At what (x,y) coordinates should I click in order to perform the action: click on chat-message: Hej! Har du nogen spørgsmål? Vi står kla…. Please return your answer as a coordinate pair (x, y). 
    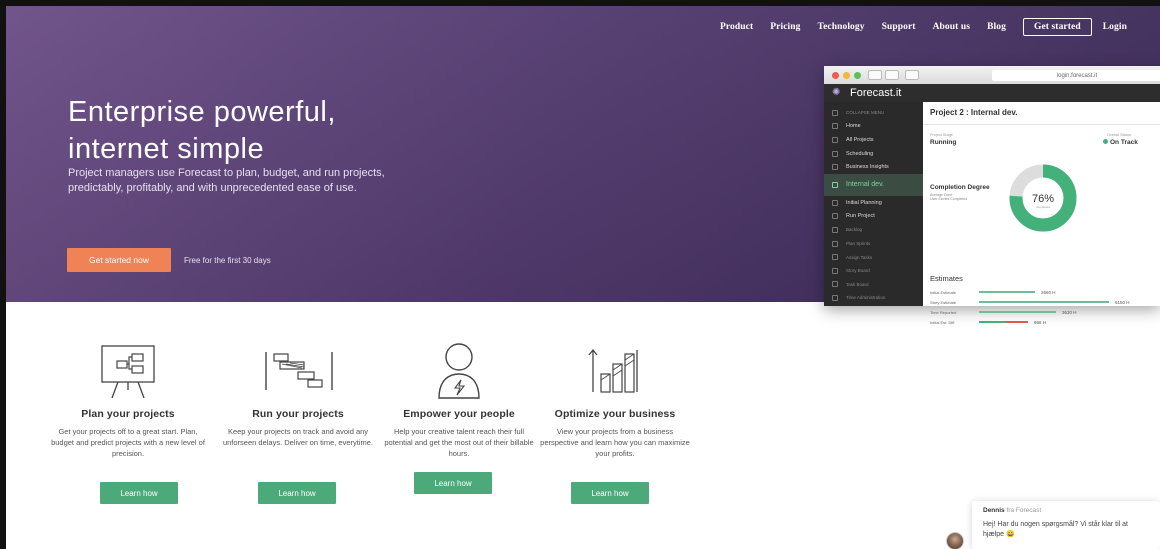
    Looking at the image, I should click on (1055, 529).